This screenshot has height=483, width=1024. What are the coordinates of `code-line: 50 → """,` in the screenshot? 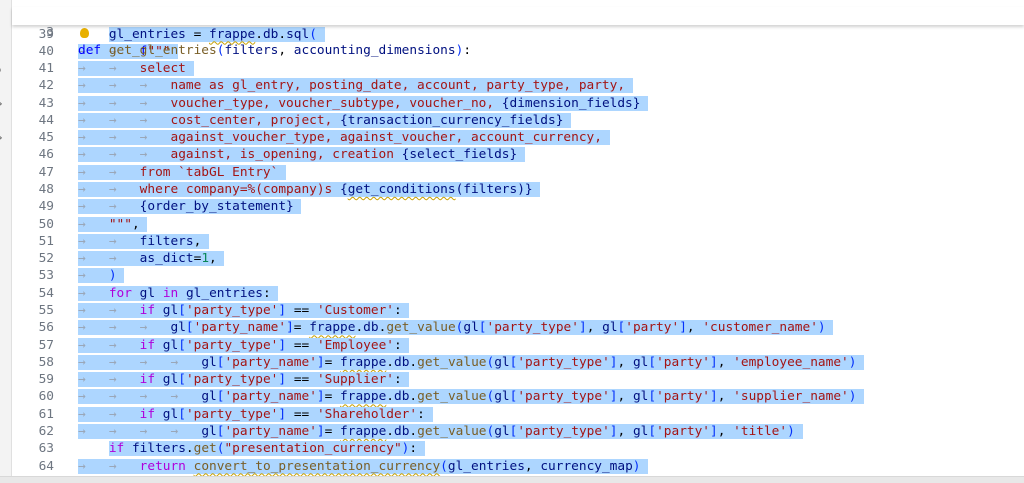 It's located at (518, 224).